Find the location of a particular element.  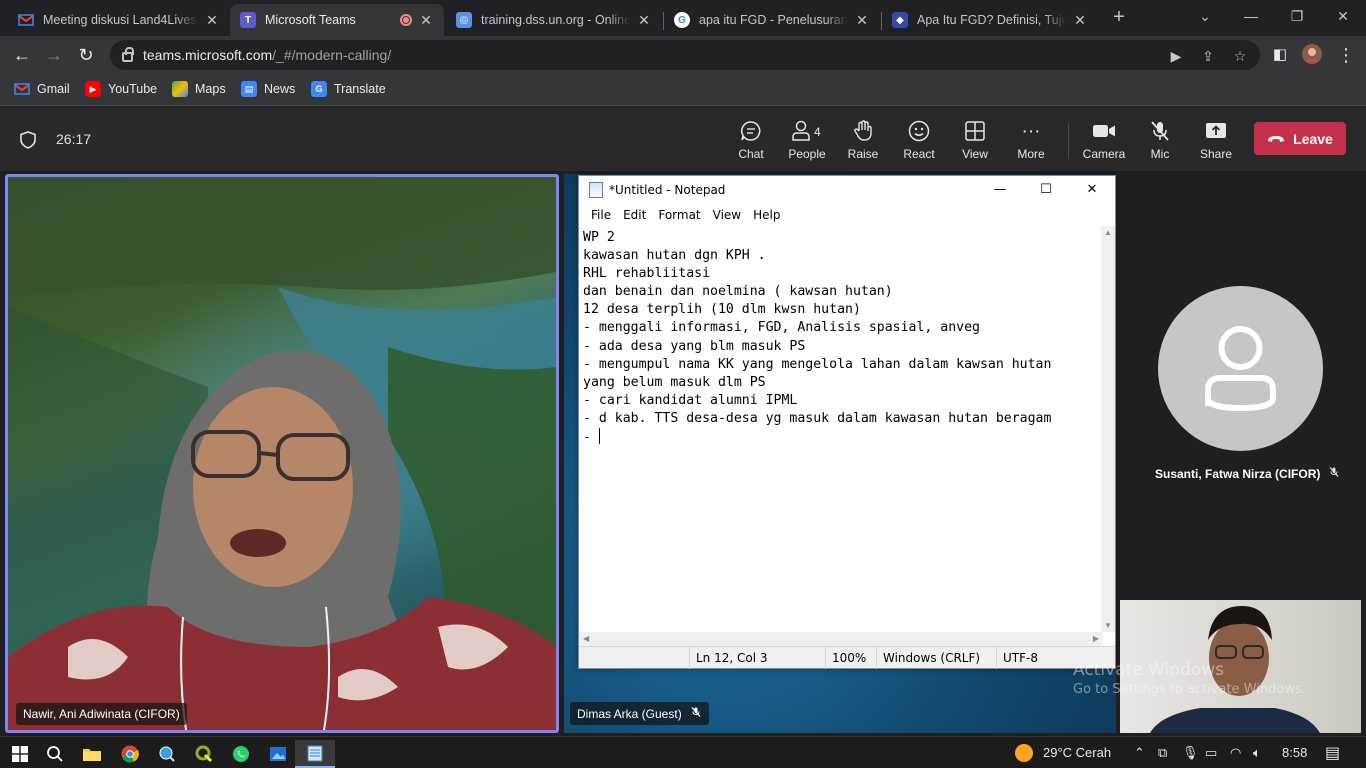

view-button: View is located at coordinates (975, 142).